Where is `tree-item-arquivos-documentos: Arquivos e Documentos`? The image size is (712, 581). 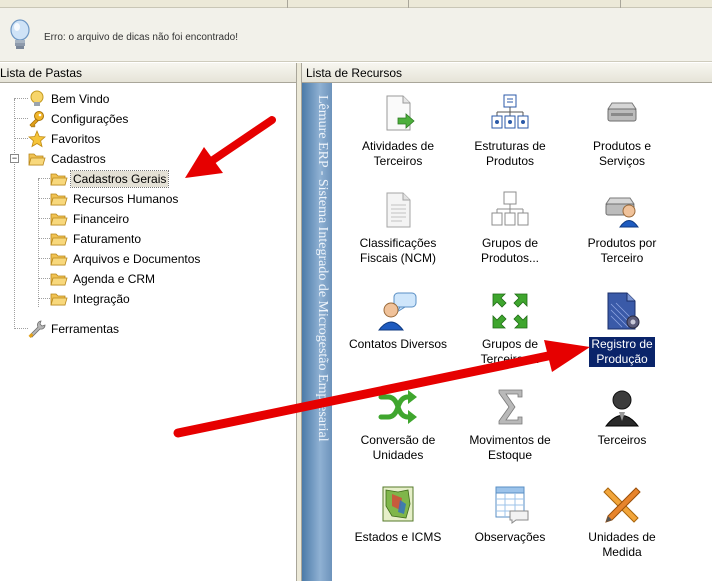 tree-item-arquivos-documentos: Arquivos e Documentos is located at coordinates (126, 259).